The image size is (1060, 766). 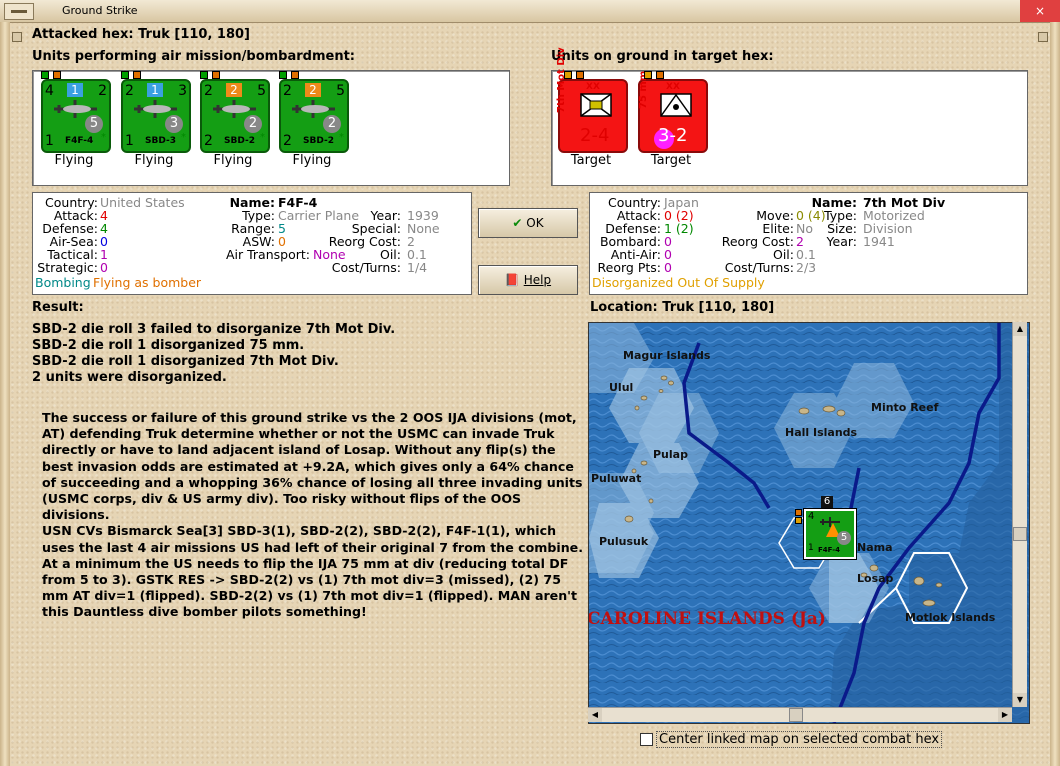 I want to click on costturns-key: Cost/Turns:, so click(x=759, y=267).